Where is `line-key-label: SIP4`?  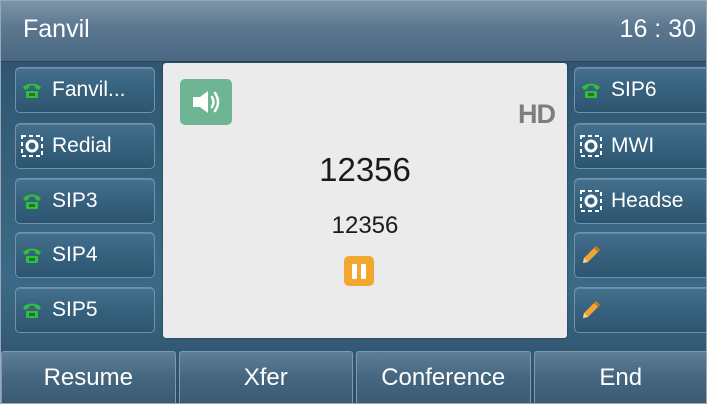
line-key-label: SIP4 is located at coordinates (75, 254).